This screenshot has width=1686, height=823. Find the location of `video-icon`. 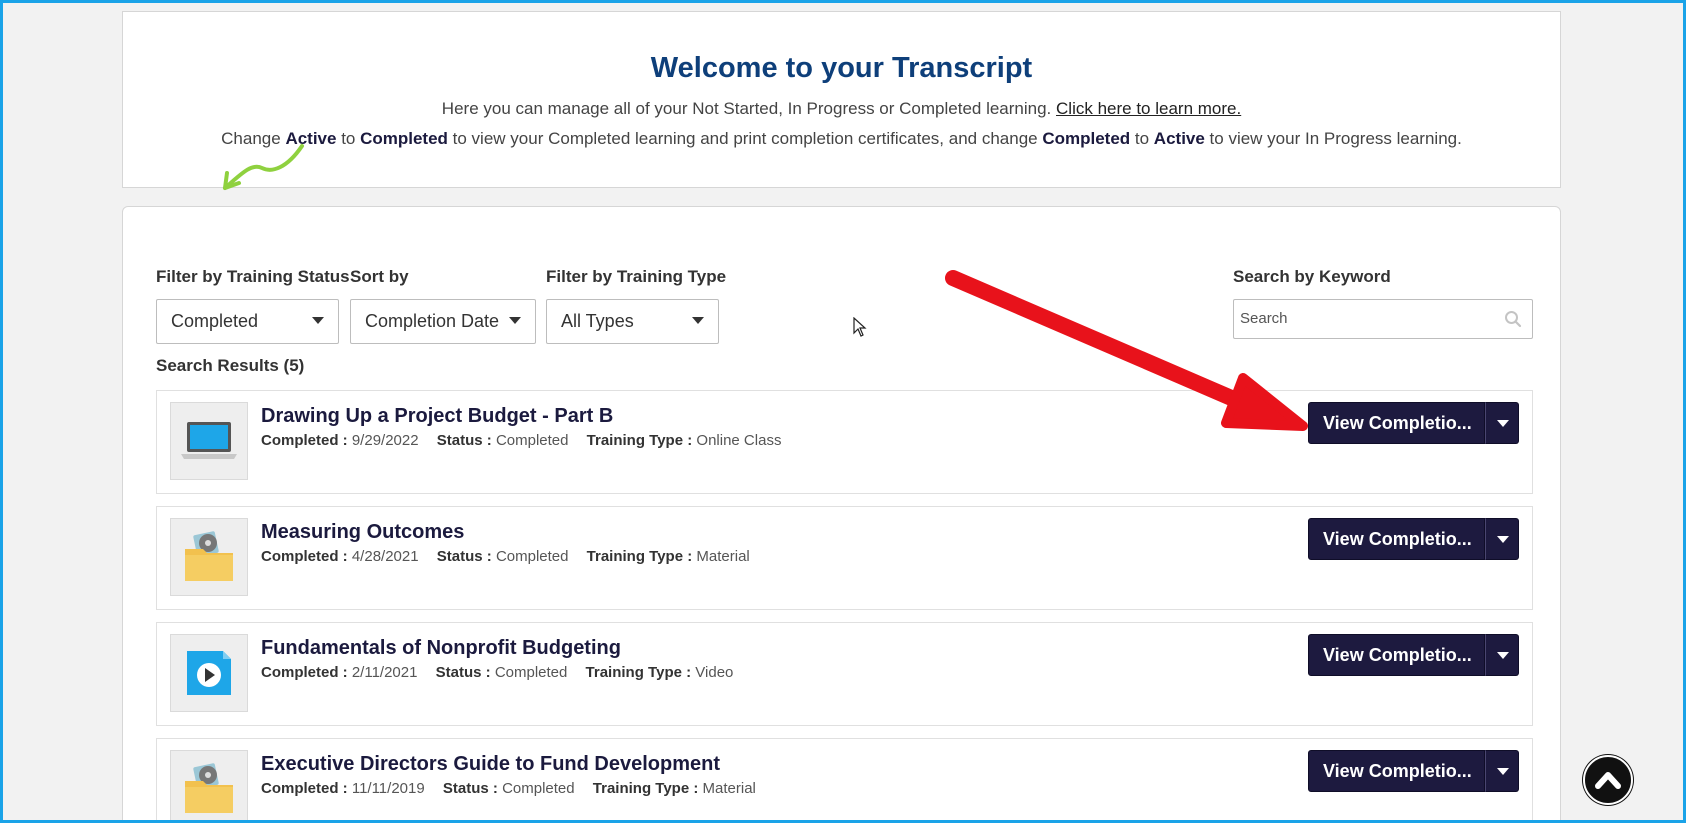

video-icon is located at coordinates (209, 673).